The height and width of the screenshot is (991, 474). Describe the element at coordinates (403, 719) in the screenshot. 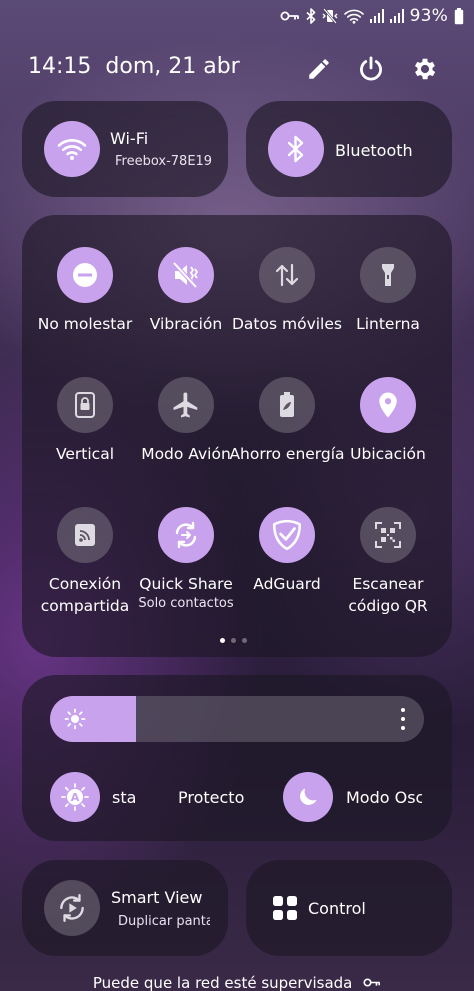

I see `more-vertical-icon` at that location.